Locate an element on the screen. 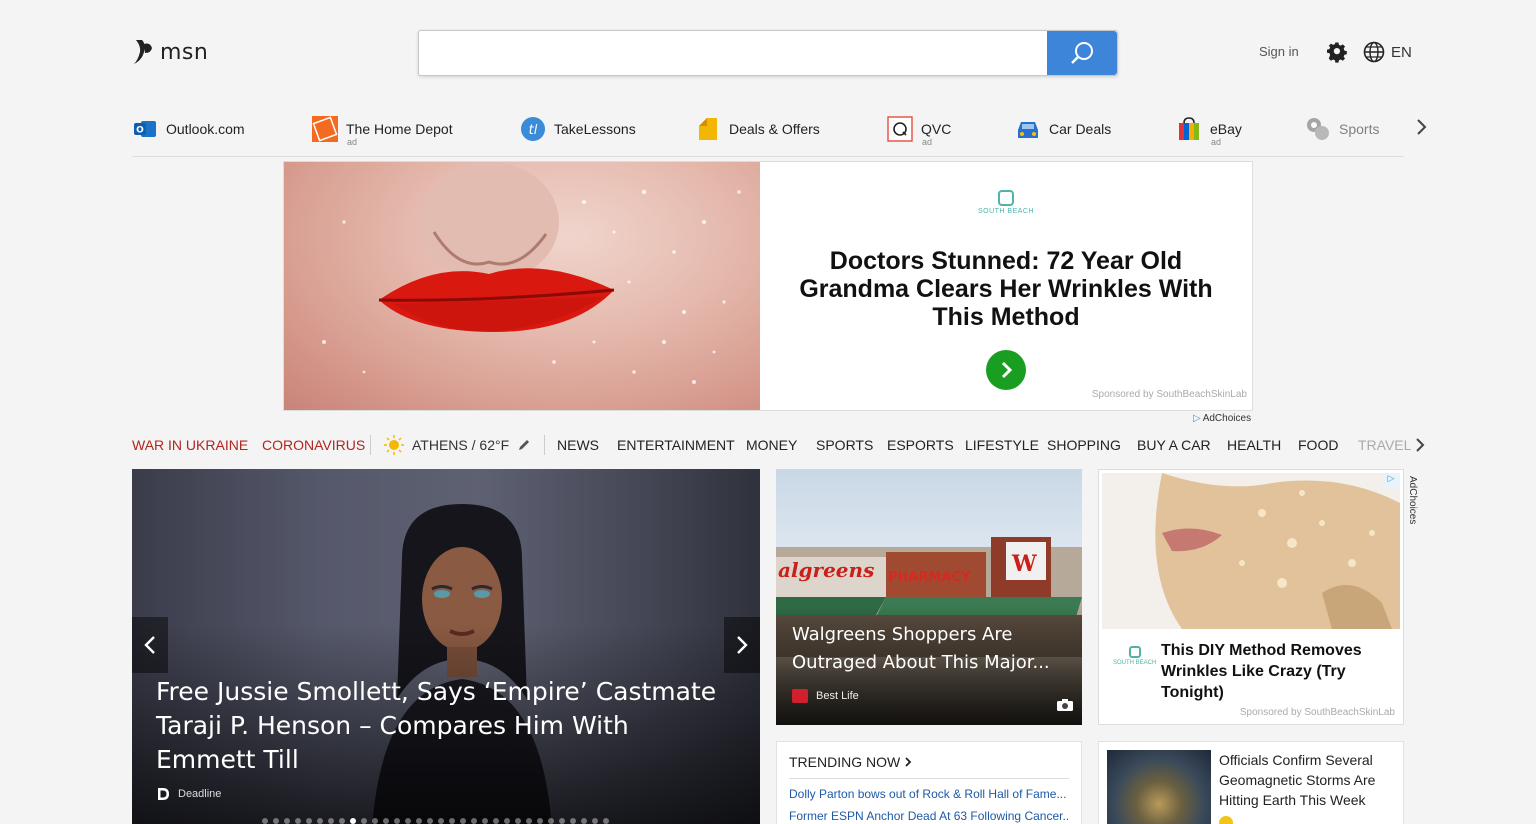 The image size is (1536, 824). quicklink-sports: Sports is located at coordinates (1342, 129).